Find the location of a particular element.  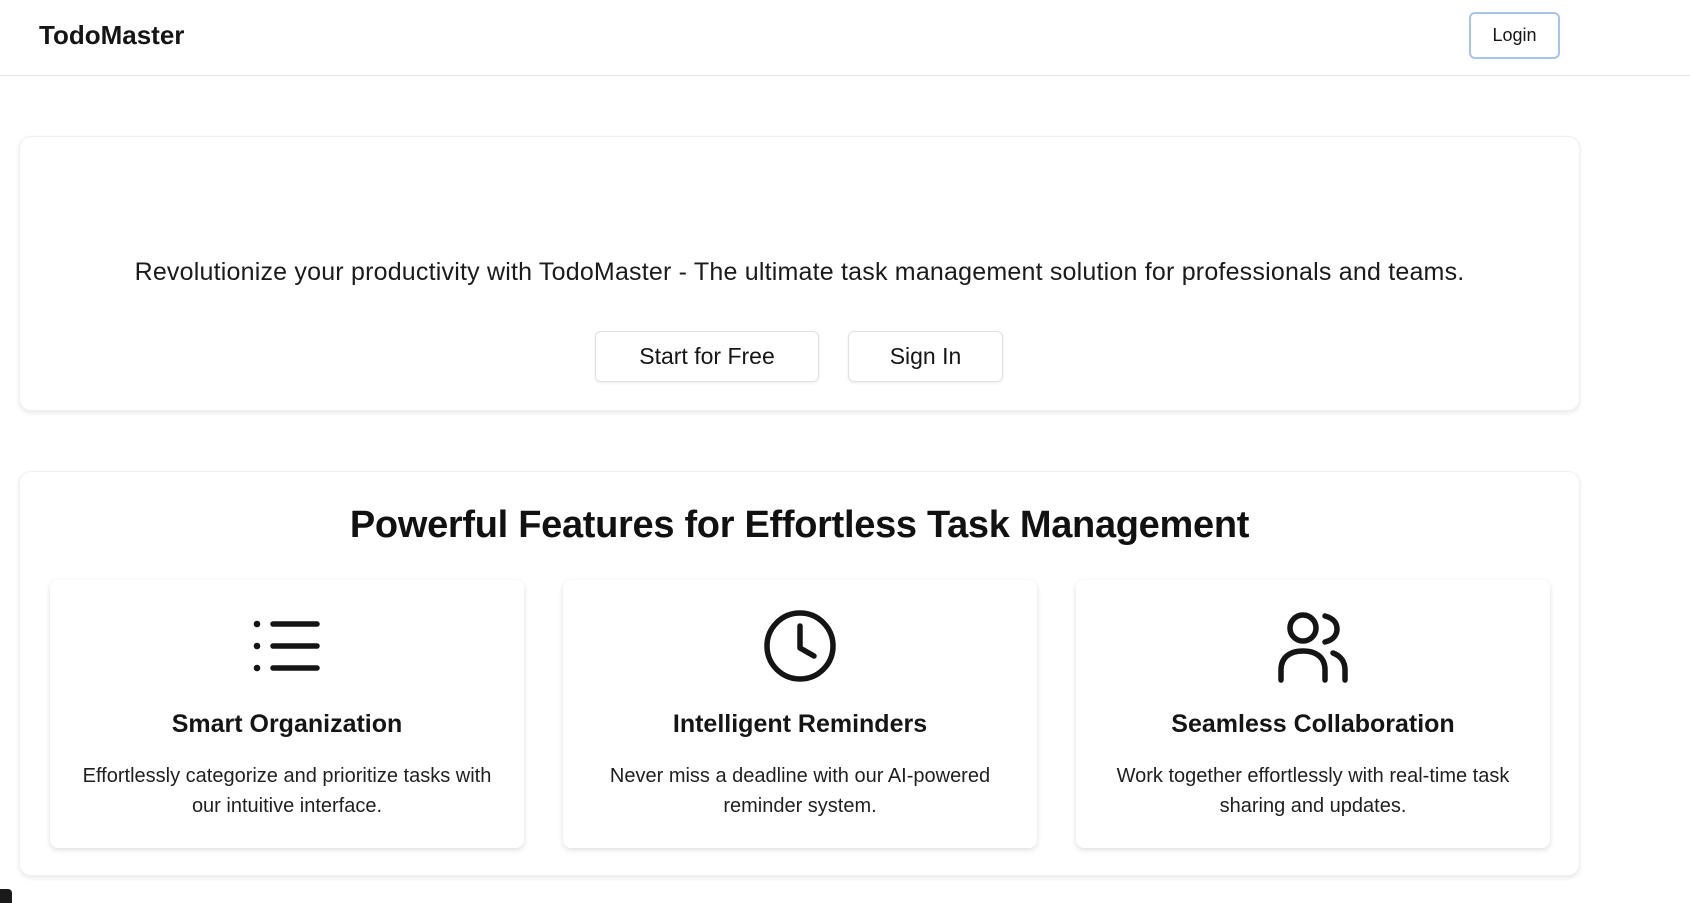

top-navbar: TodoMaster Login is located at coordinates (845, 38).